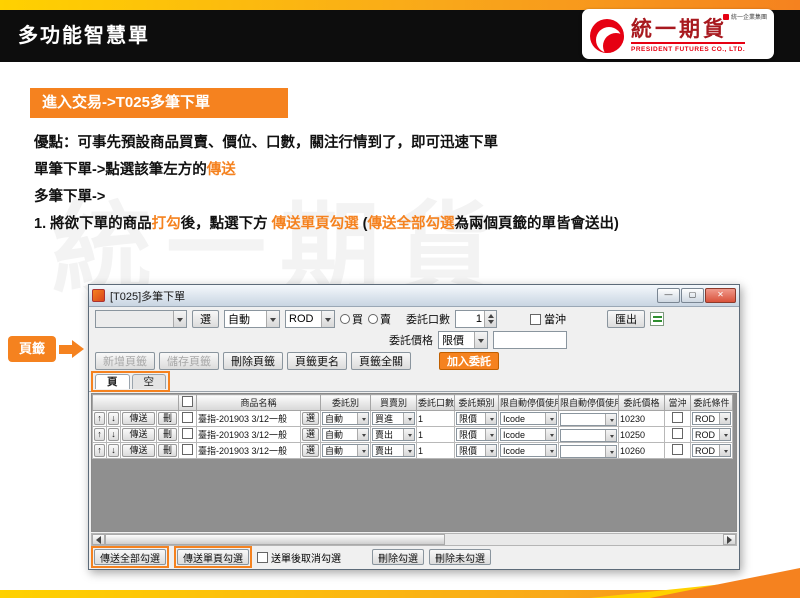  Describe the element at coordinates (70, 197) in the screenshot. I see `note-line-3: 多筆下單->` at that location.